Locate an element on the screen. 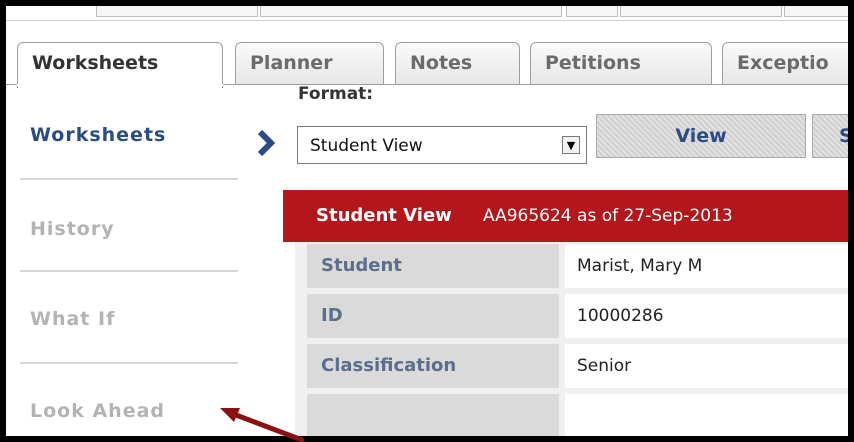 This screenshot has width=854, height=442. sidebar-item-what-if: What If is located at coordinates (135, 323).